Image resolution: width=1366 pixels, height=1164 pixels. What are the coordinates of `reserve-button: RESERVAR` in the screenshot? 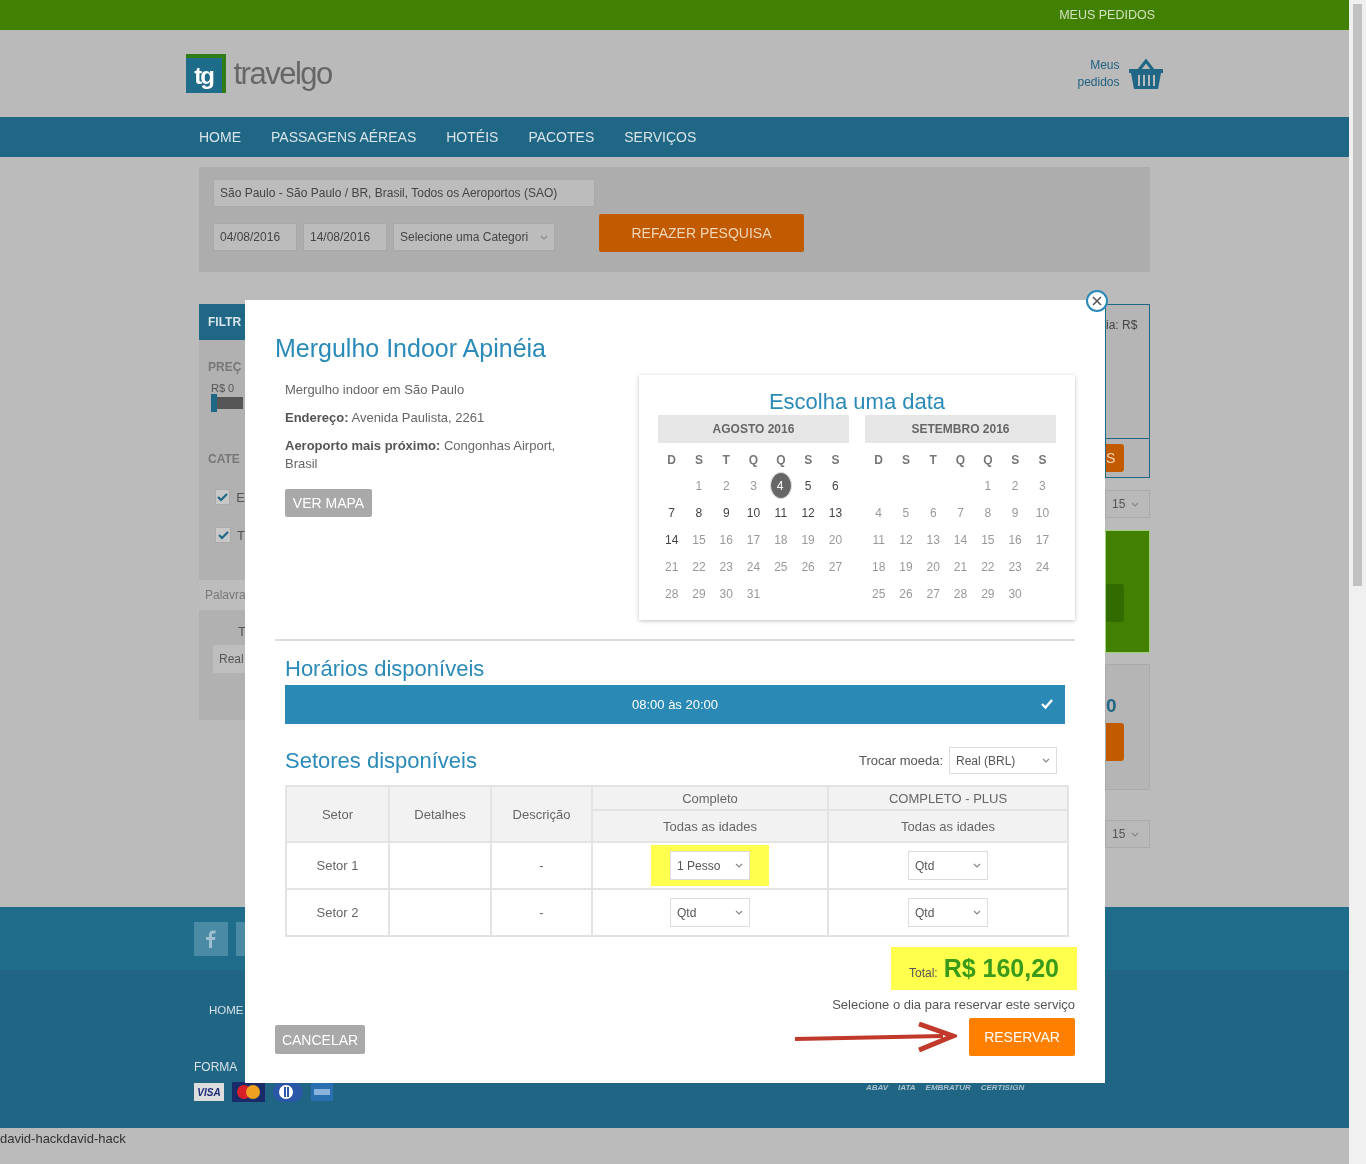 It's located at (1022, 1037).